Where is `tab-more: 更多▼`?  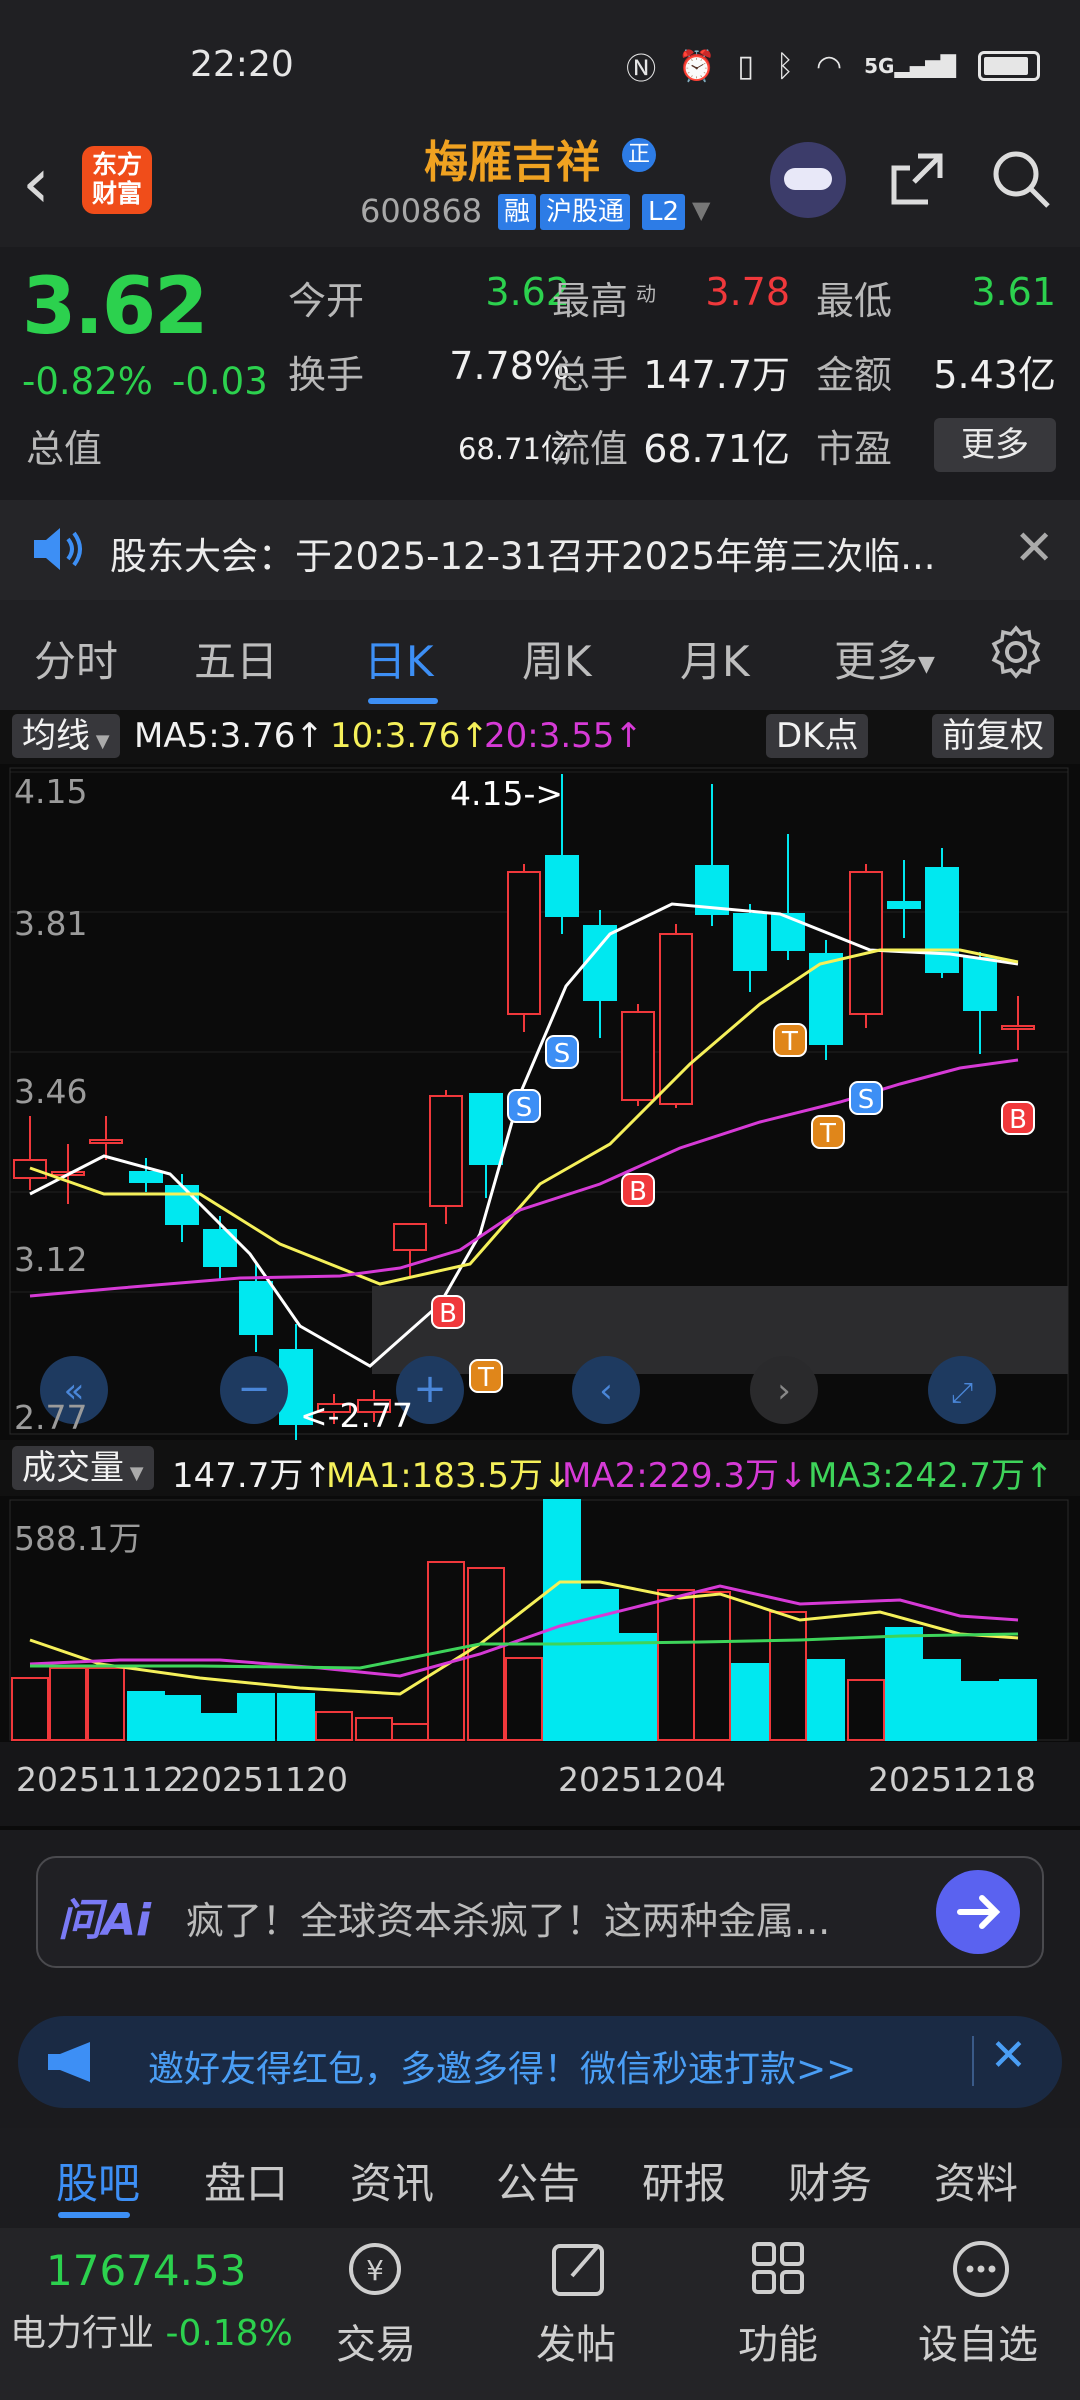 tab-more: 更多▼ is located at coordinates (884, 658).